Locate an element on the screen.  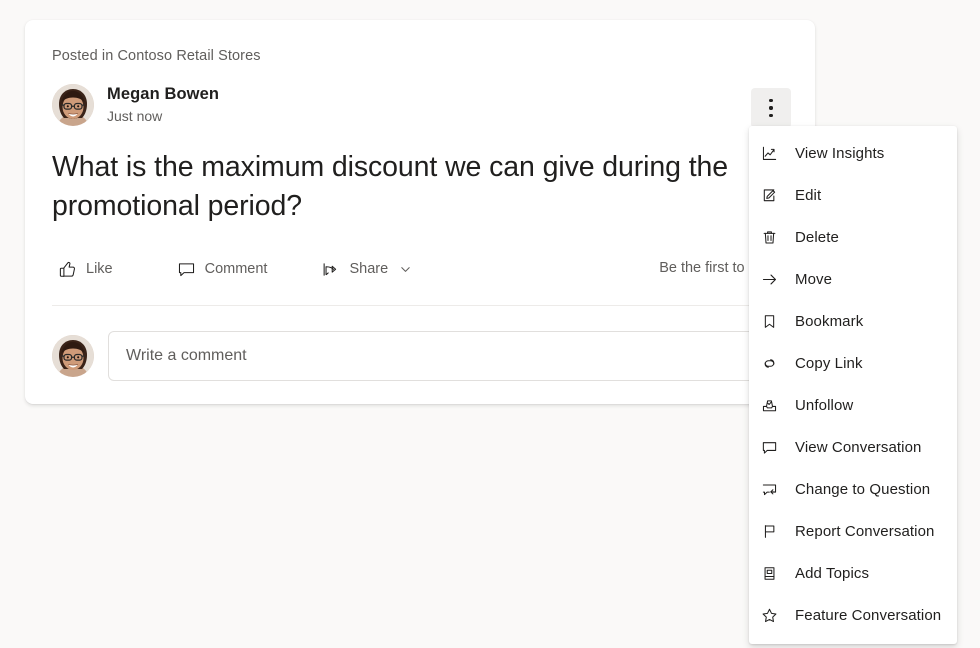
menu-item-report-conversation: Report Conversation is located at coordinates (853, 531).